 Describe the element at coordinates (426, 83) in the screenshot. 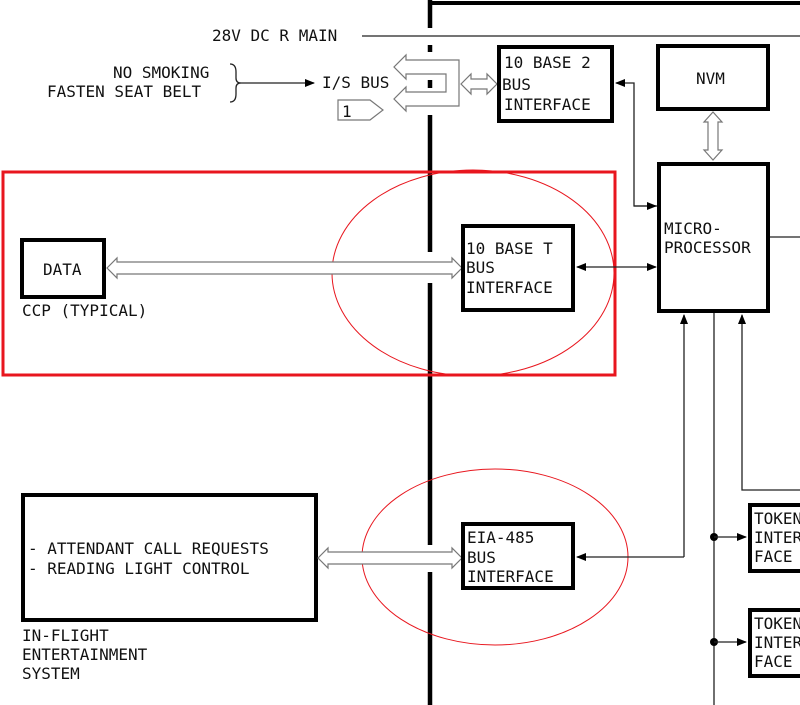

I see `is-bus-arrows` at that location.